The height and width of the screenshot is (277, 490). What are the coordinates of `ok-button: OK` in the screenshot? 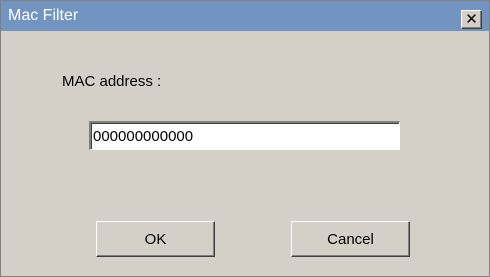 It's located at (155, 239).